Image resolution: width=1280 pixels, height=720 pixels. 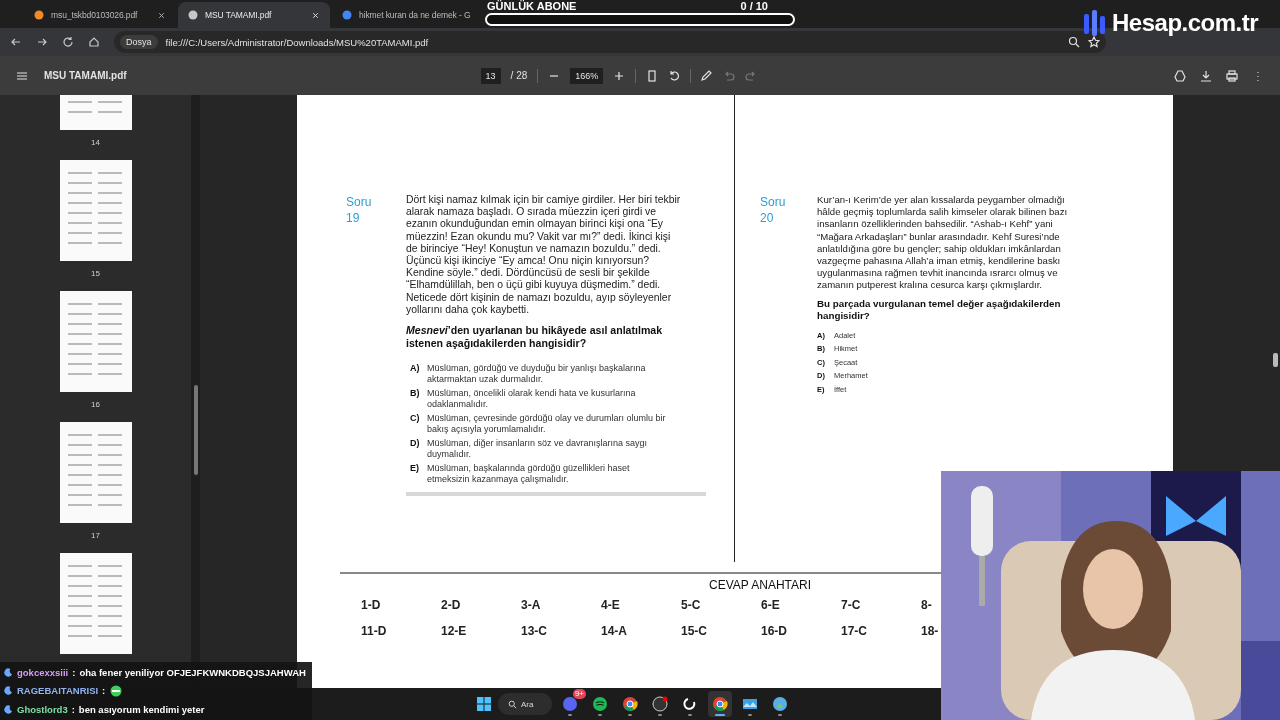 What do you see at coordinates (707, 75) in the screenshot?
I see `draw-icon` at bounding box center [707, 75].